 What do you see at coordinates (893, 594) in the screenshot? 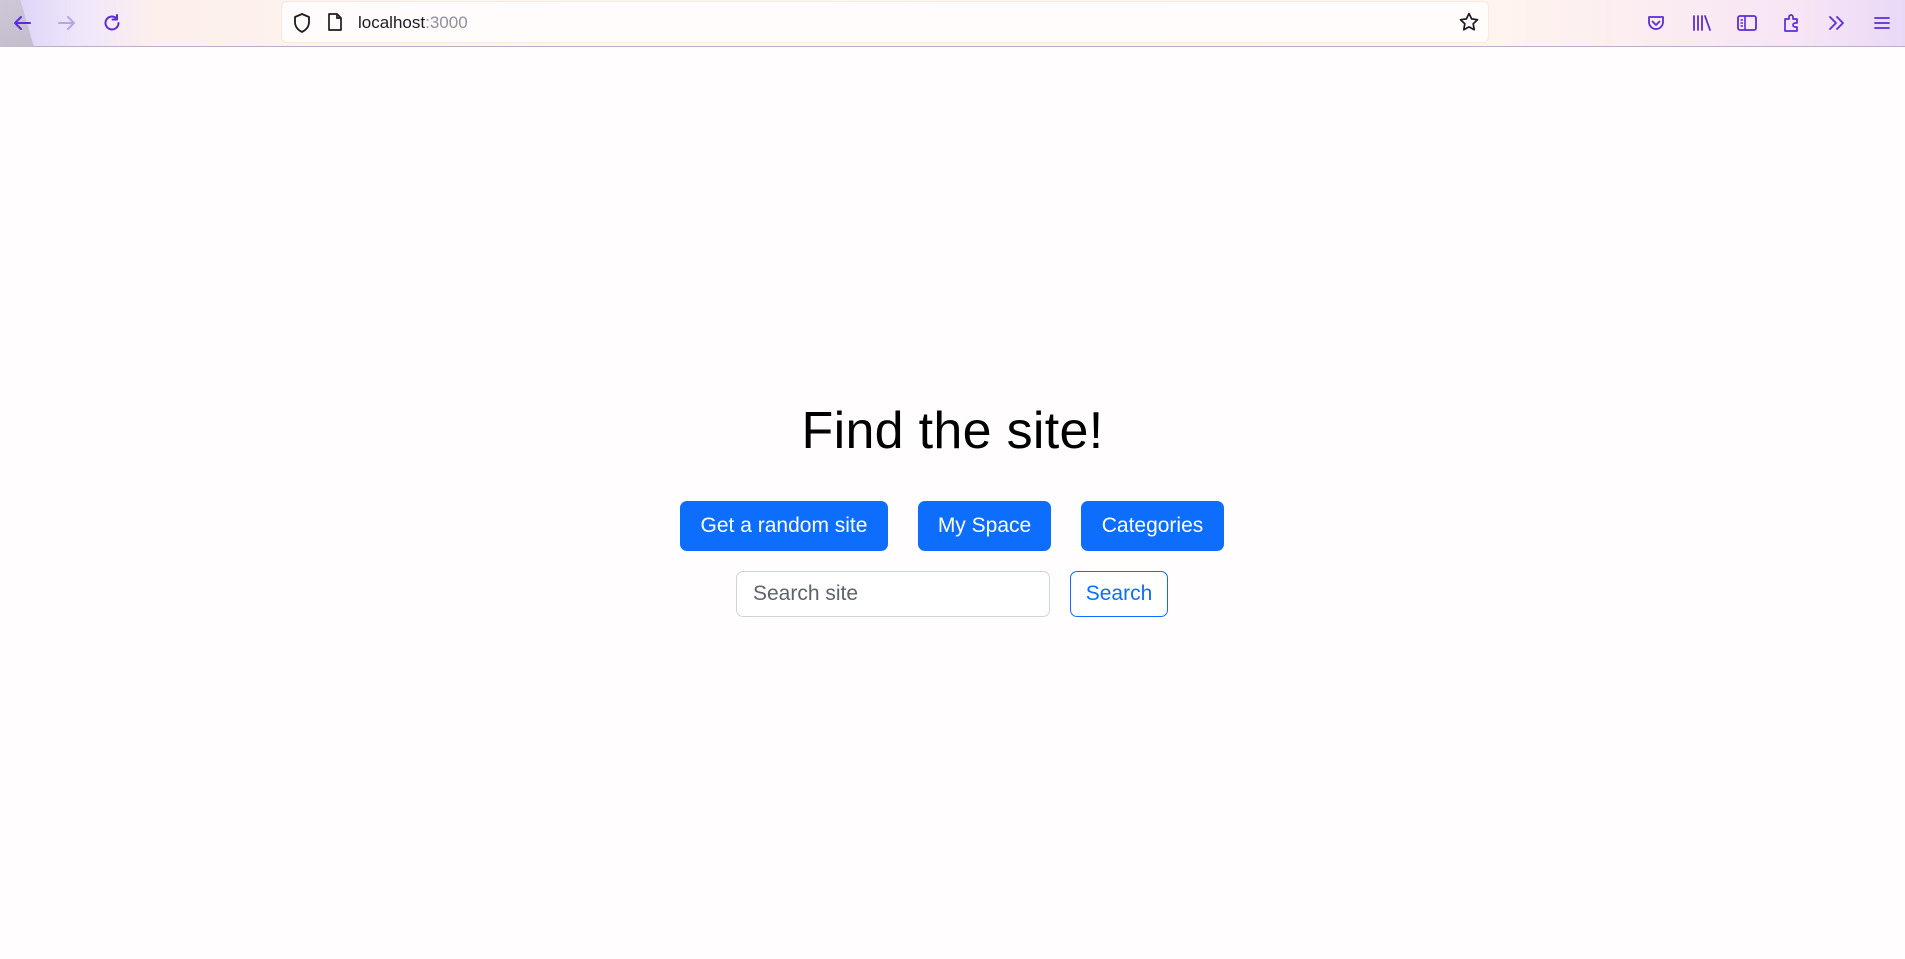
I see `search-input` at bounding box center [893, 594].